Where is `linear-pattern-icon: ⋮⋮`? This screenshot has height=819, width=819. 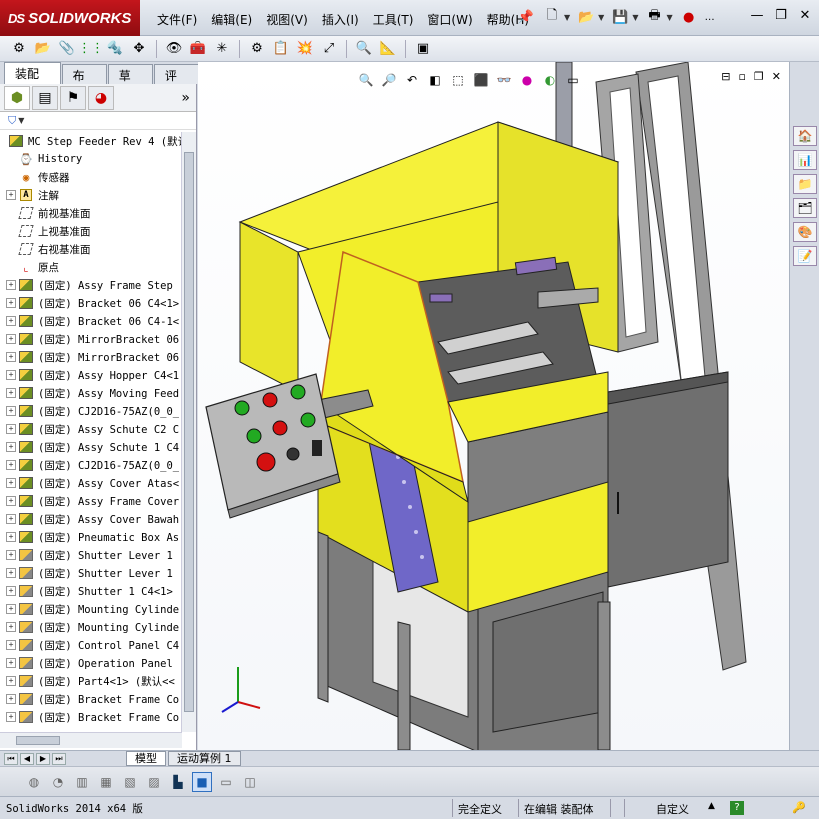 linear-pattern-icon: ⋮⋮ is located at coordinates (91, 49).